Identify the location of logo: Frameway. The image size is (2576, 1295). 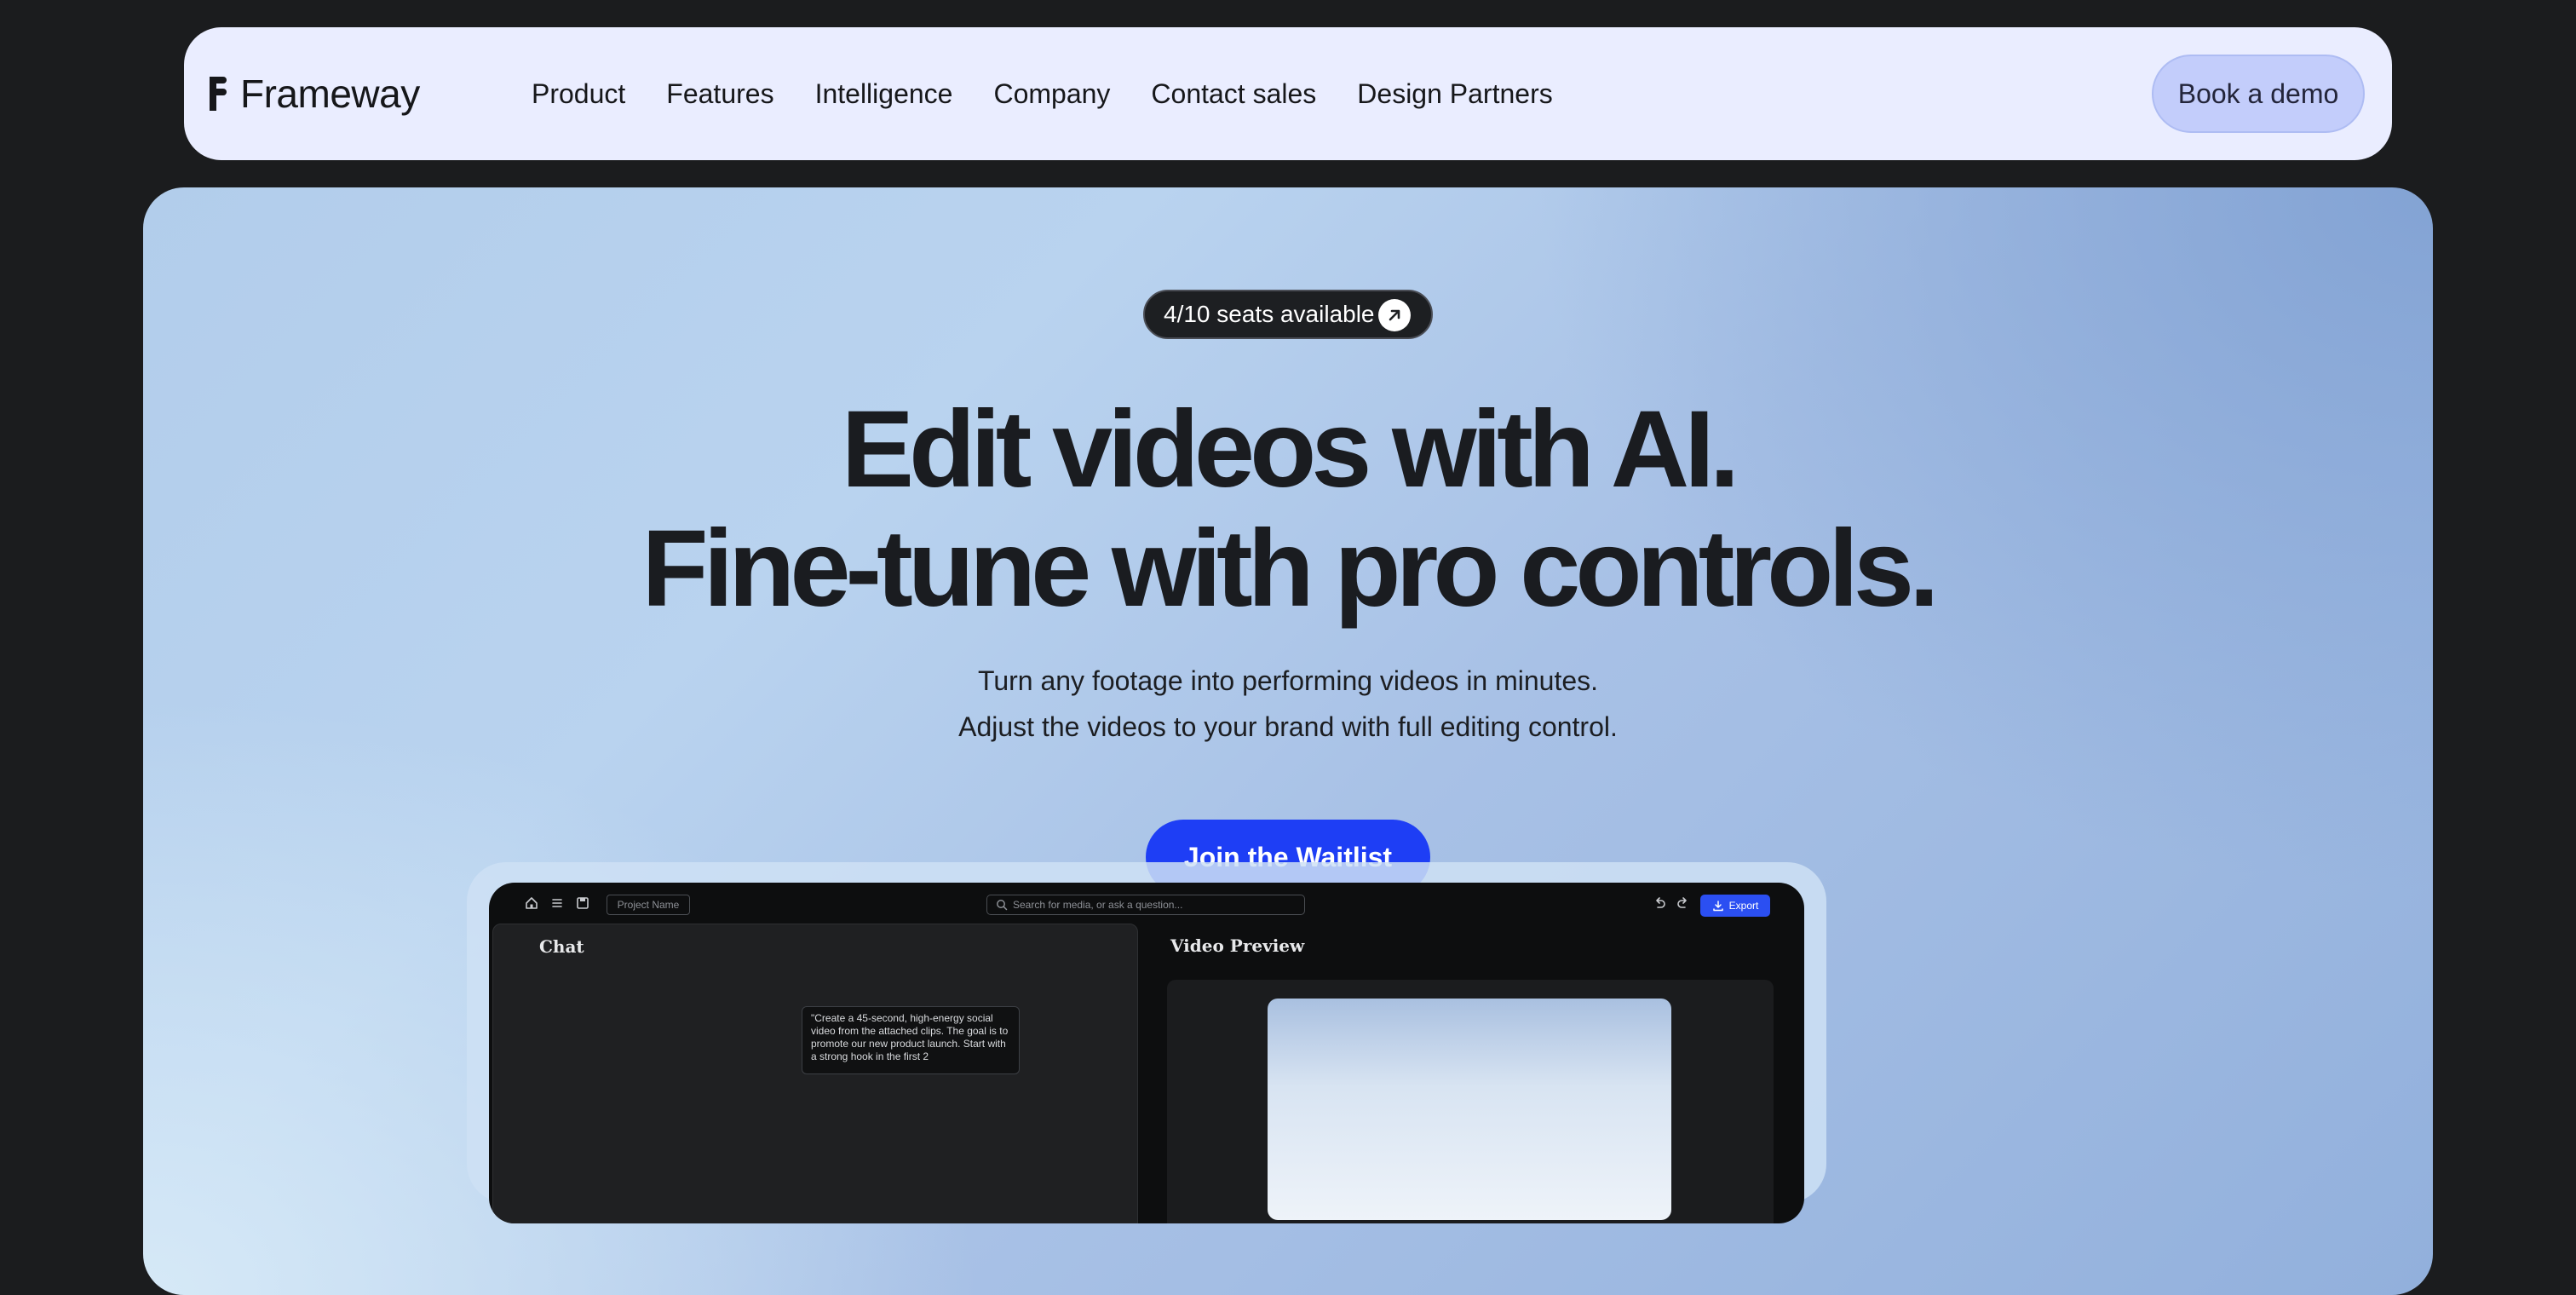
(315, 94).